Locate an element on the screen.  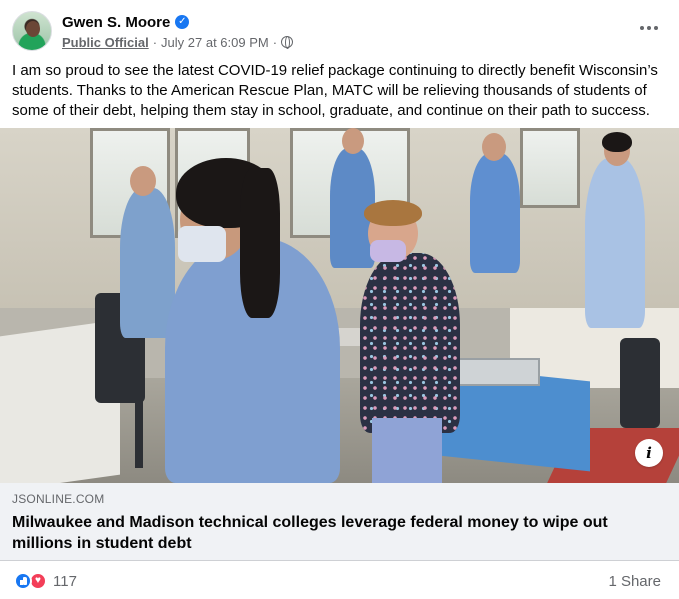
share-count: 1 Share is located at coordinates (634, 581).